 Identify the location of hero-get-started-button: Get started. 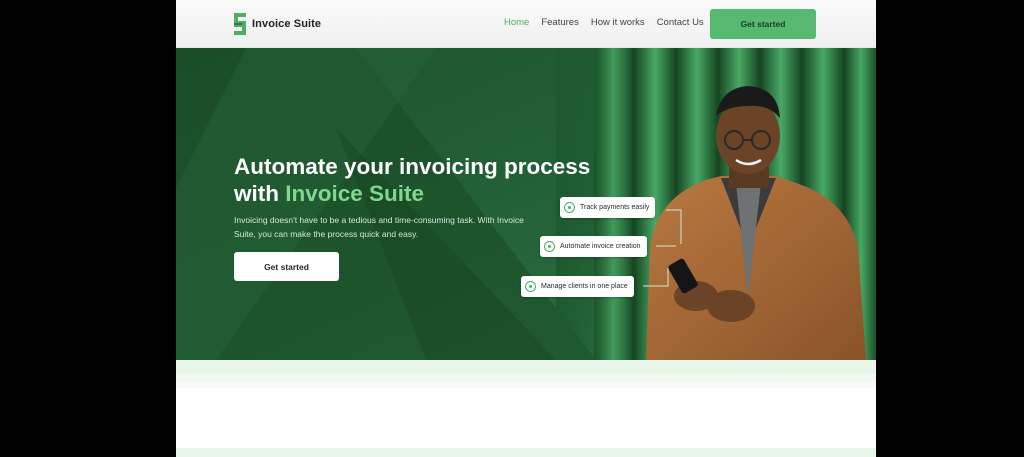
(286, 266).